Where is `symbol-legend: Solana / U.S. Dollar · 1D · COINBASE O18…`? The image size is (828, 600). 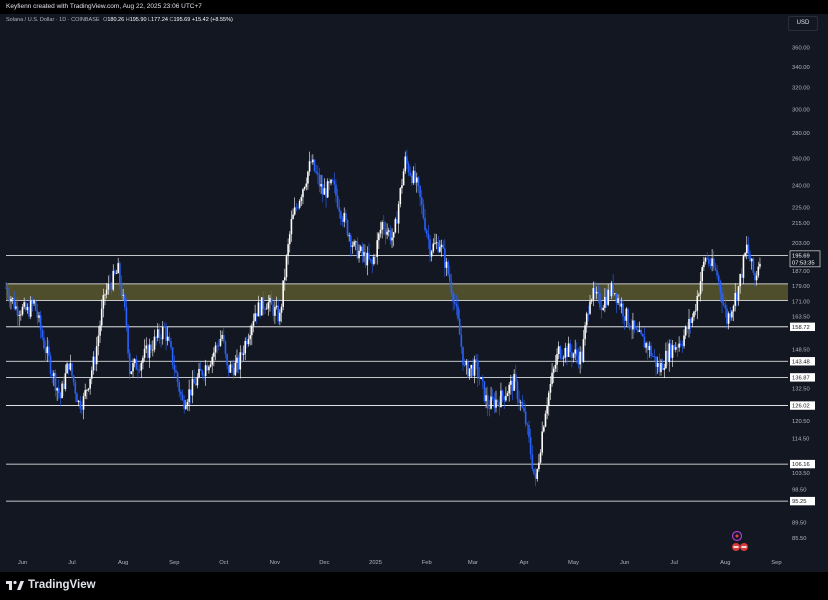
symbol-legend: Solana / U.S. Dollar · 1D · COINBASE O18… is located at coordinates (119, 20).